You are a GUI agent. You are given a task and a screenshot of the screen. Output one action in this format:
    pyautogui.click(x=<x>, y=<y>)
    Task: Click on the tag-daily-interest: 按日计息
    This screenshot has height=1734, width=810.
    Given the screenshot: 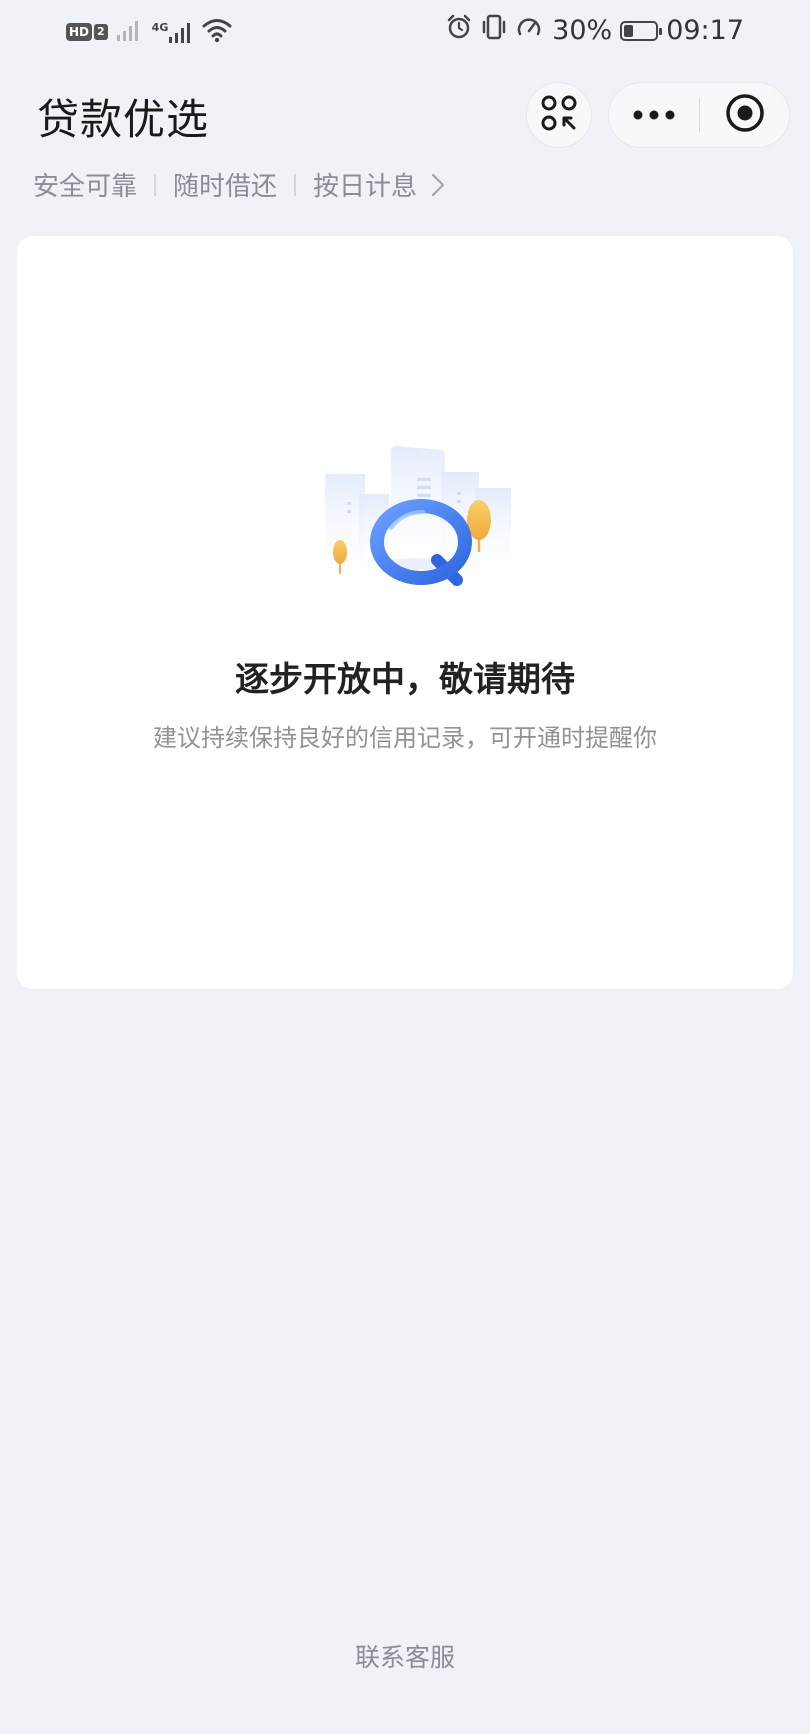 What is the action you would take?
    pyautogui.click(x=365, y=187)
    